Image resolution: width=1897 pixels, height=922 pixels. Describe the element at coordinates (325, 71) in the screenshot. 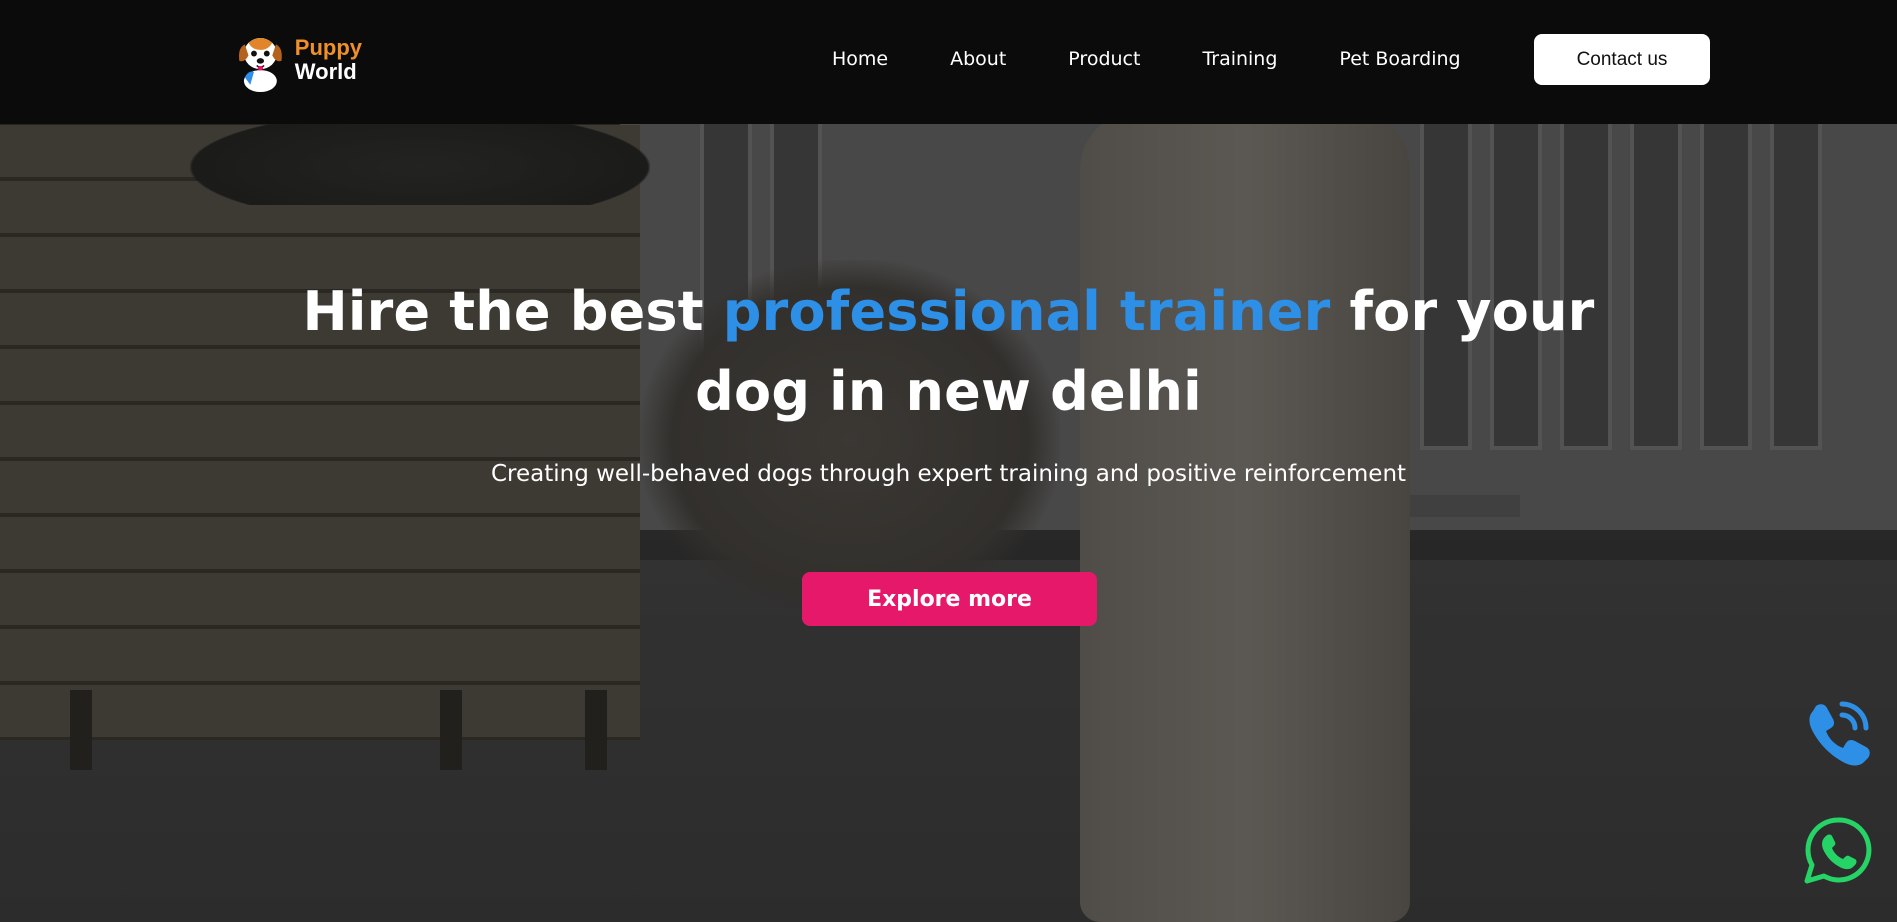

I see `brand-line-2: World` at that location.